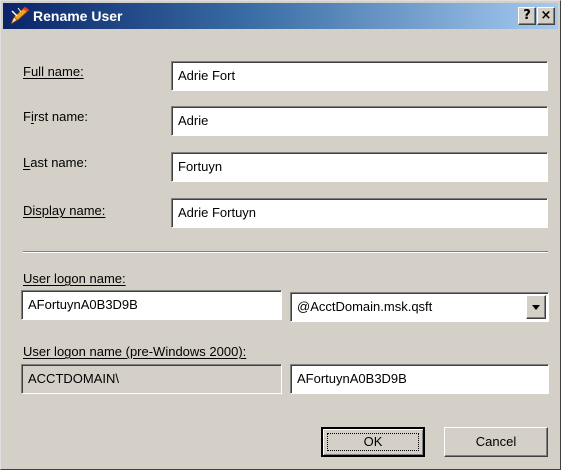 The height and width of the screenshot is (472, 563). What do you see at coordinates (280, 16) in the screenshot?
I see `title-bar: Rename User ? ×` at bounding box center [280, 16].